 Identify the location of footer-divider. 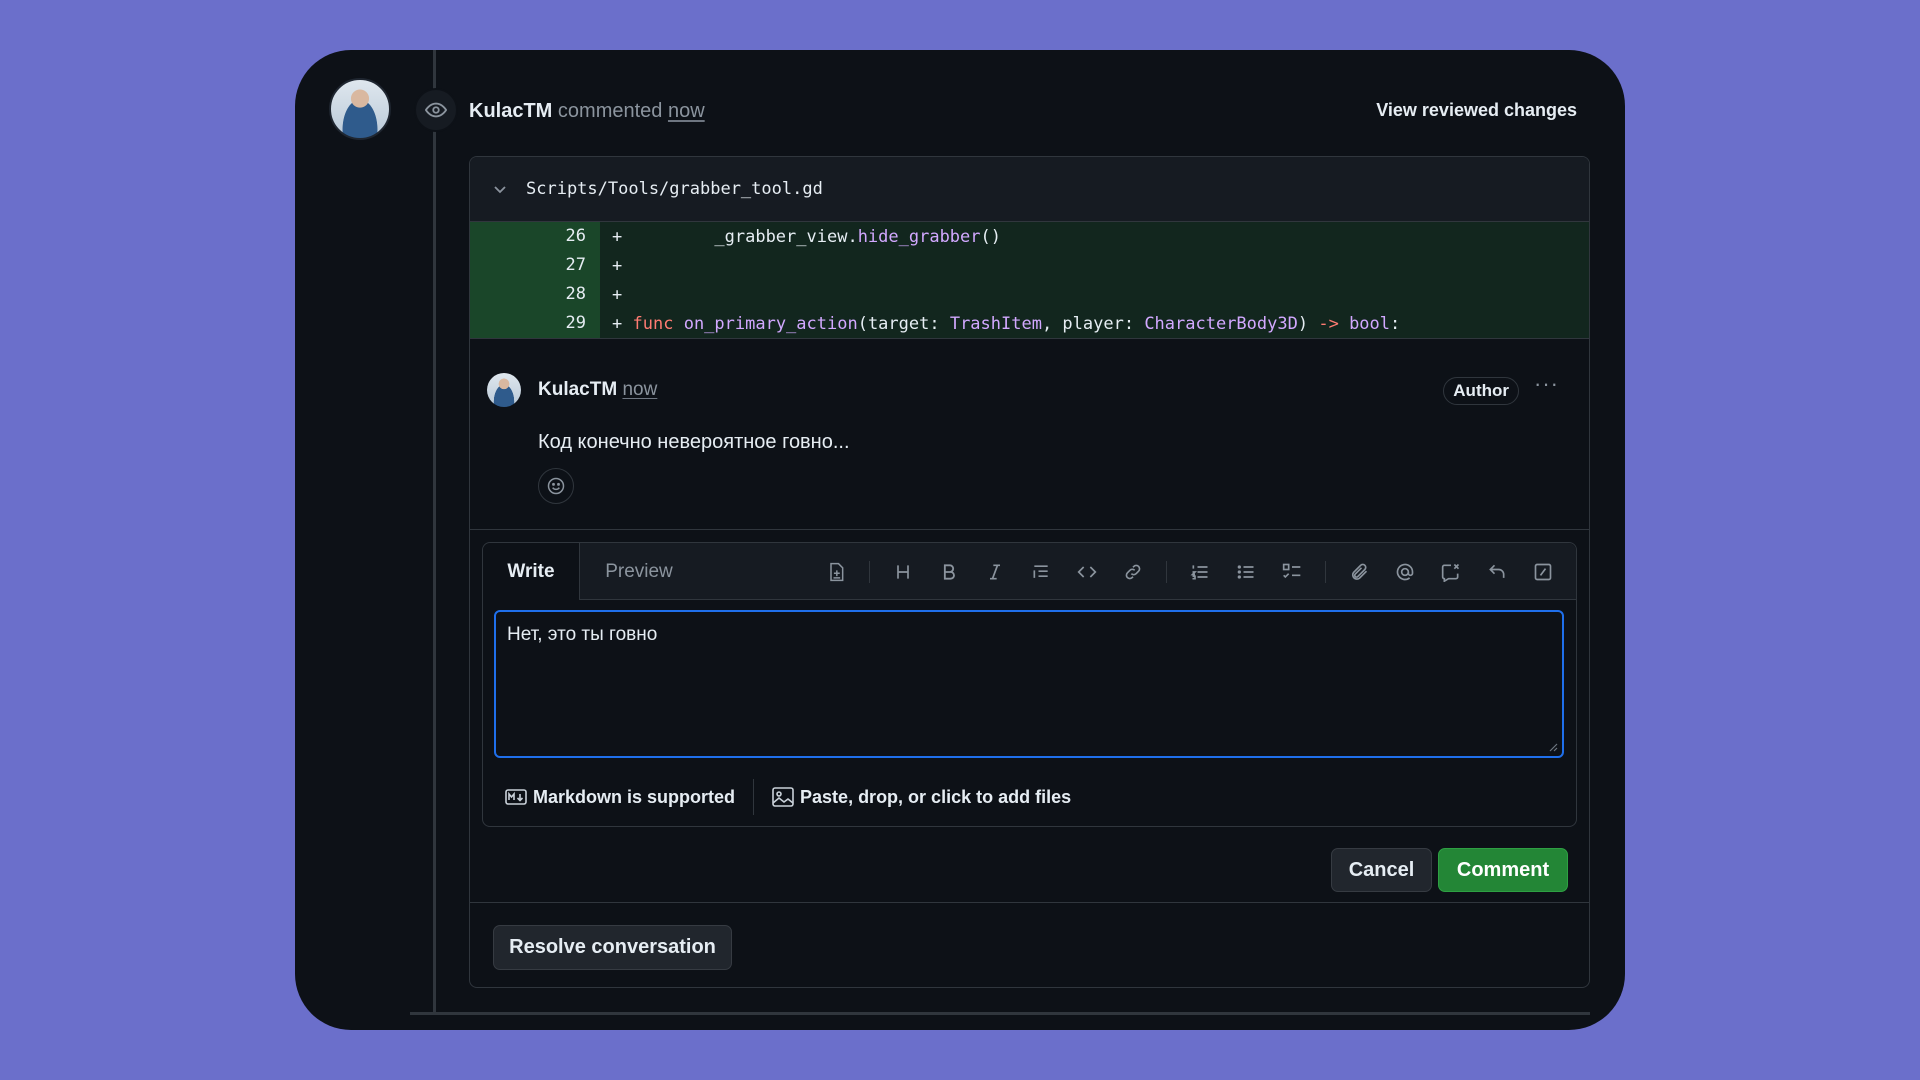
(754, 797).